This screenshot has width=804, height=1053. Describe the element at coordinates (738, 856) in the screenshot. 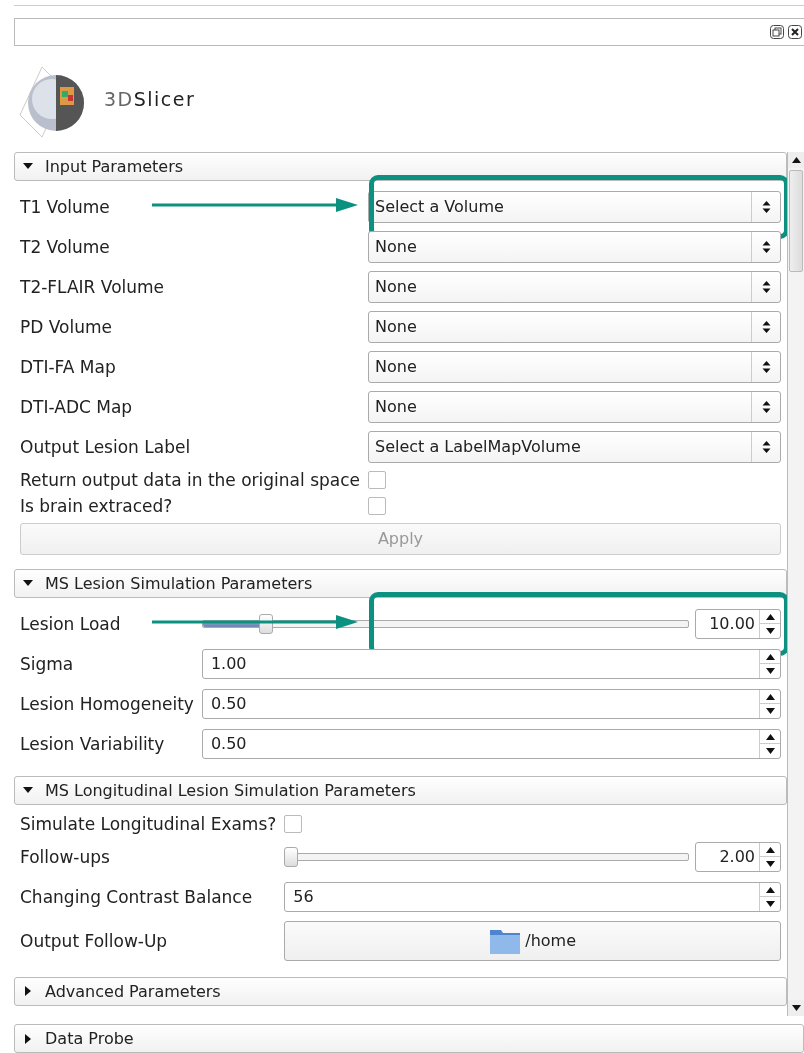

I see `spin-box: 2.00` at that location.